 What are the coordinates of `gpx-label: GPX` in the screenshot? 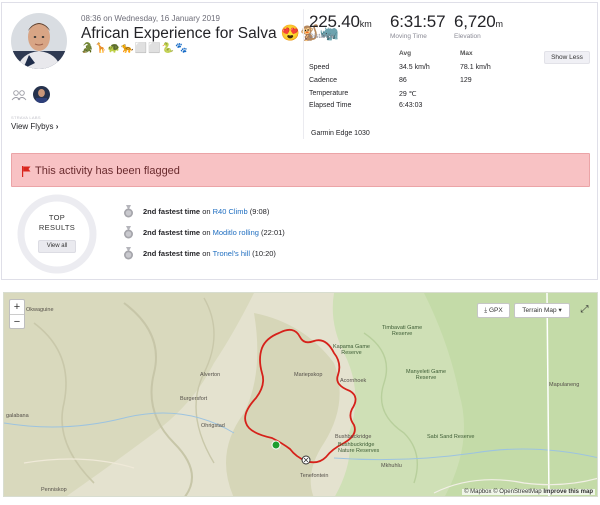 It's located at (495, 310).